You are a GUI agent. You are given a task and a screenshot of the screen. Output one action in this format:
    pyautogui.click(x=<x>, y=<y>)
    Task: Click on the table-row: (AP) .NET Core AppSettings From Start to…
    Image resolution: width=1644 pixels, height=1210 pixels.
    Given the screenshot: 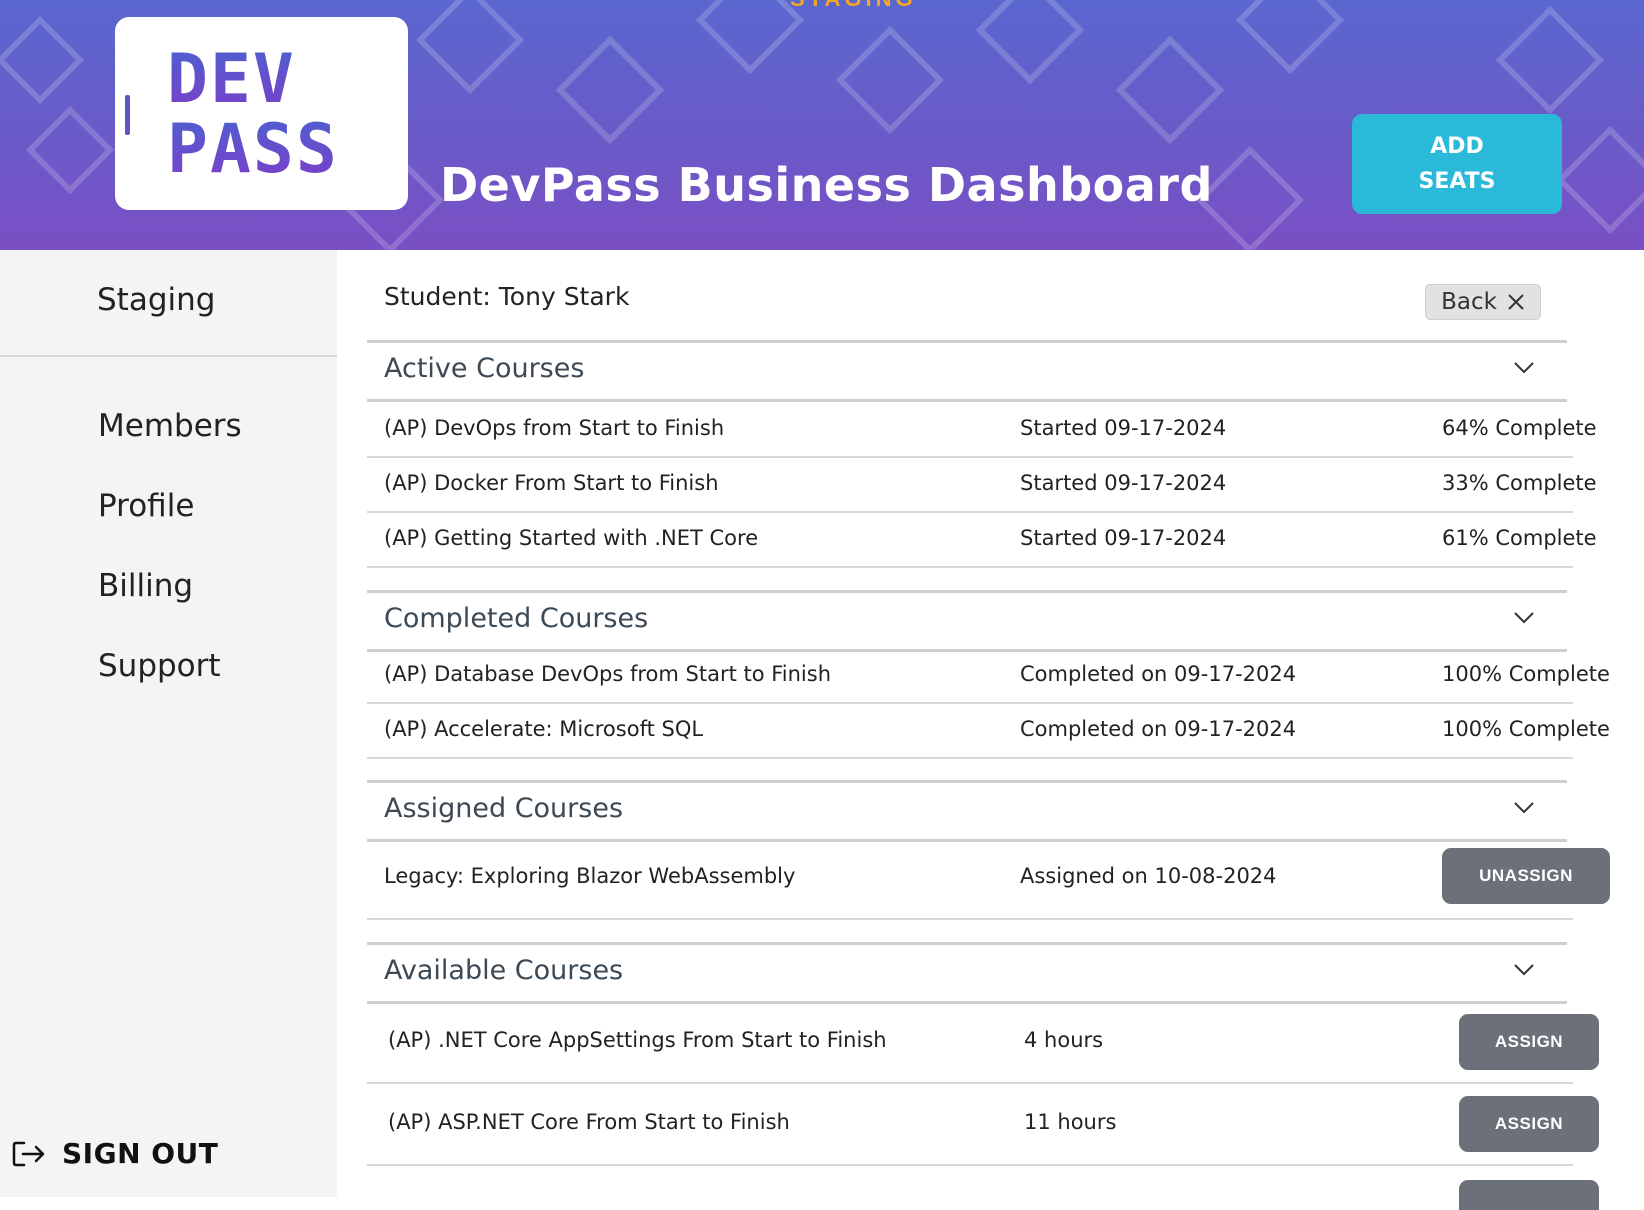 What is the action you would take?
    pyautogui.click(x=983, y=1043)
    